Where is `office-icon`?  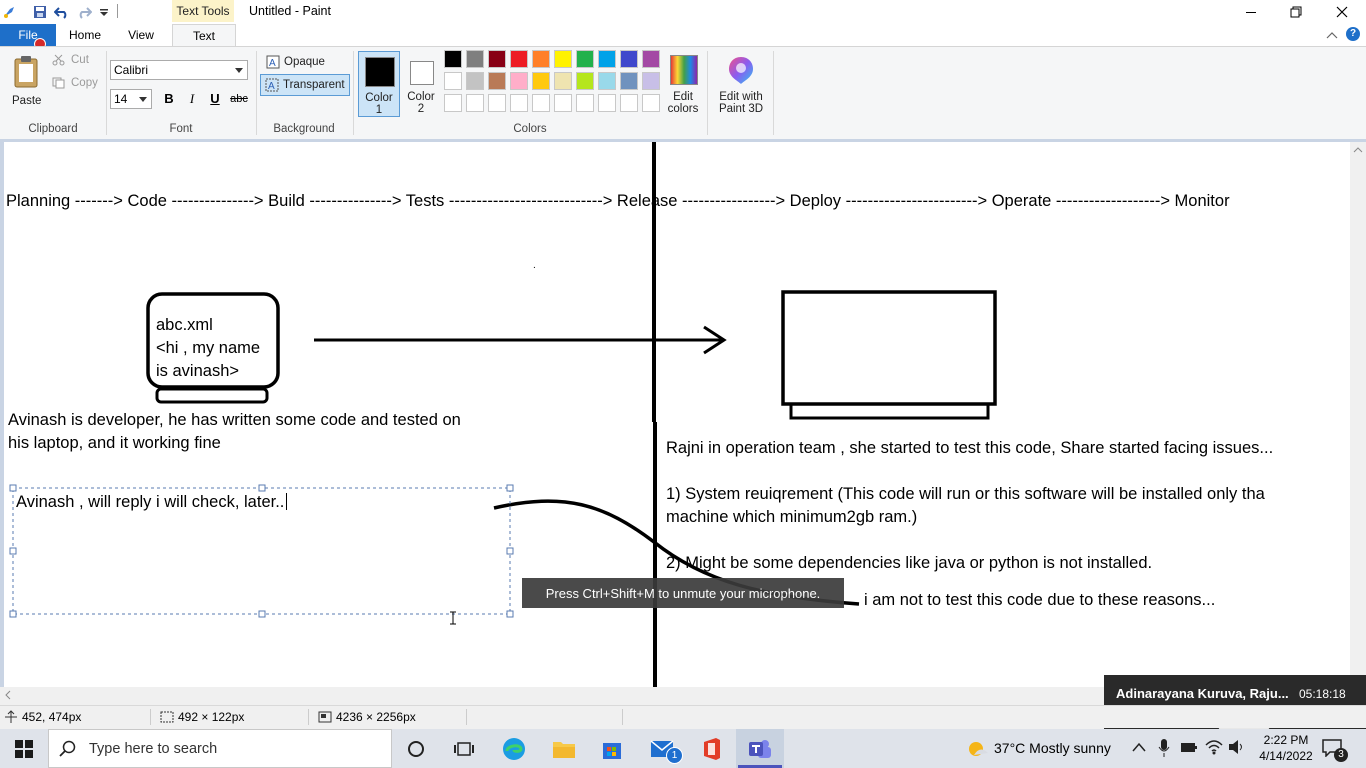
office-icon is located at coordinates (712, 748).